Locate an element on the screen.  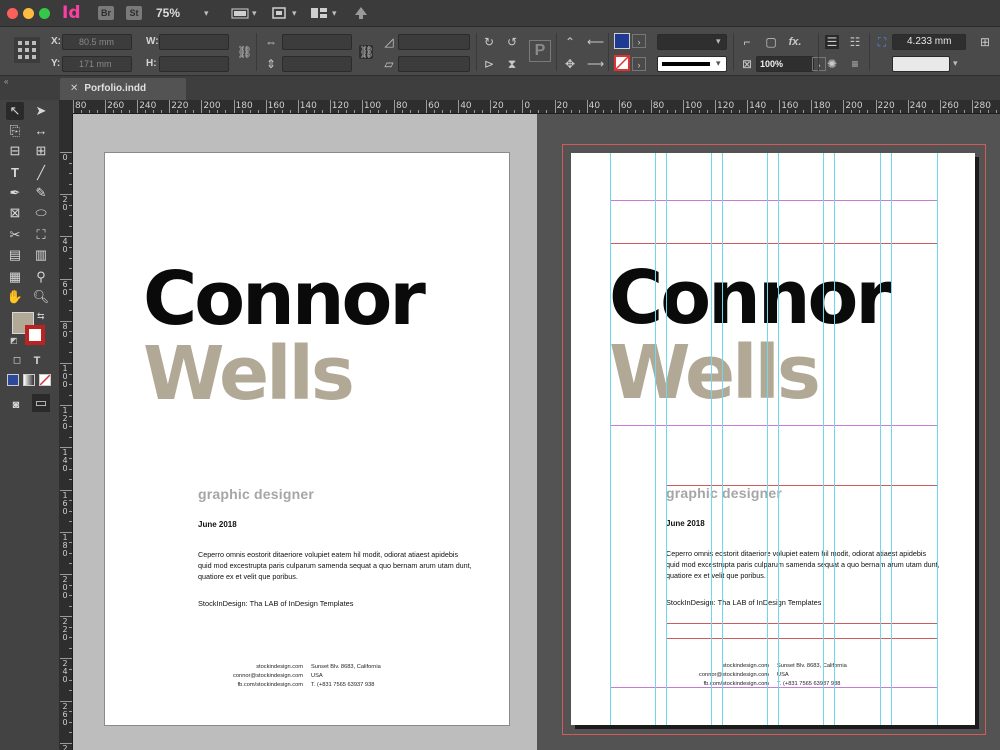
arrange-dropdown-icon: ▾ is located at coordinates (334, 13).